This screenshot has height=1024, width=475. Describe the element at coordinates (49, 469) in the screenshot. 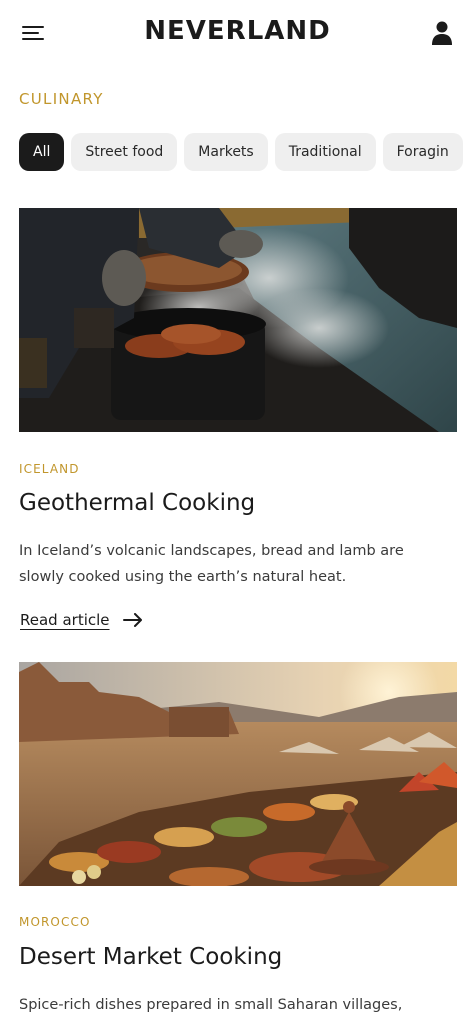

I see `article-country: ICELAND` at that location.